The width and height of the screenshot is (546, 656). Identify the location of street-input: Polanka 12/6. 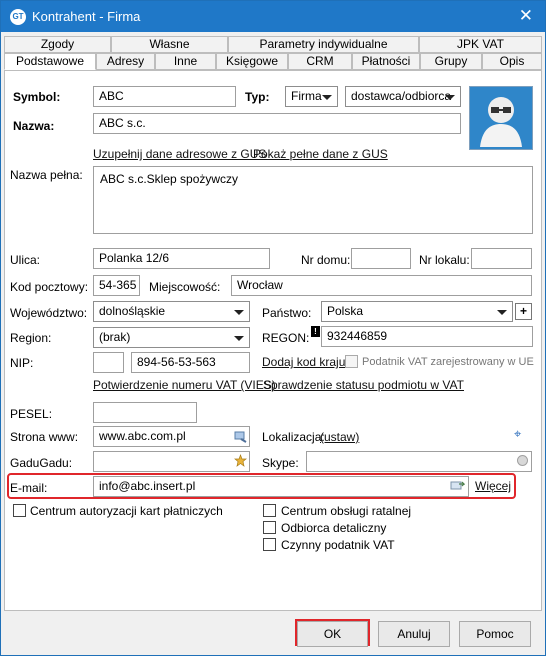
(181, 258).